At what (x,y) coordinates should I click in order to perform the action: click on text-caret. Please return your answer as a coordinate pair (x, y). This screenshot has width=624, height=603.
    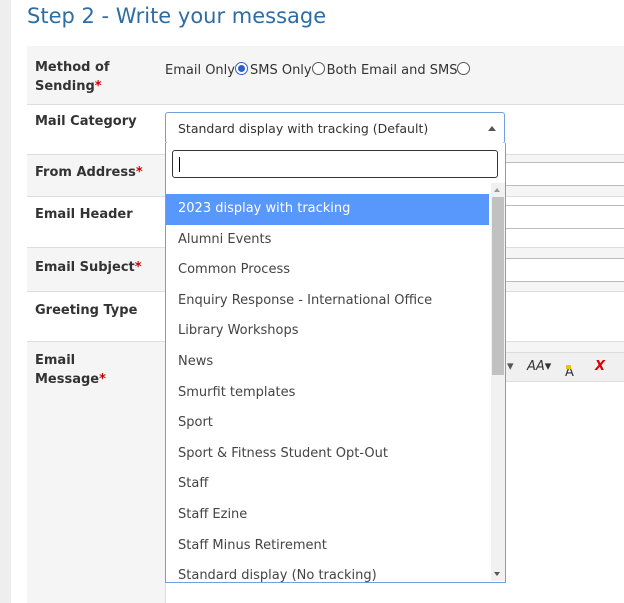
    Looking at the image, I should click on (179, 164).